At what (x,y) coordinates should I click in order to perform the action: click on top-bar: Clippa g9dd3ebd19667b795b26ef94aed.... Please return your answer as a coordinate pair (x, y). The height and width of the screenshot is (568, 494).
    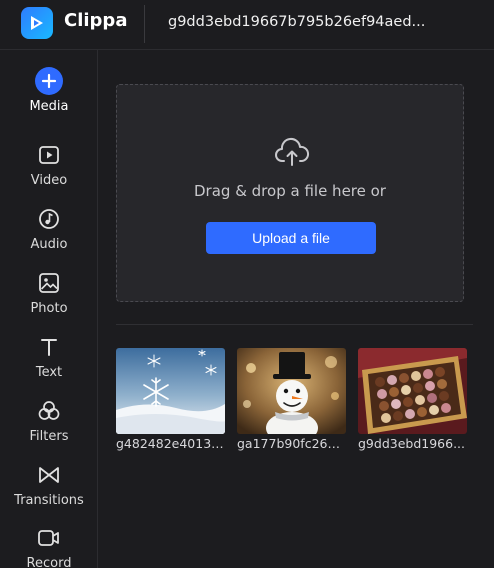
    Looking at the image, I should click on (247, 25).